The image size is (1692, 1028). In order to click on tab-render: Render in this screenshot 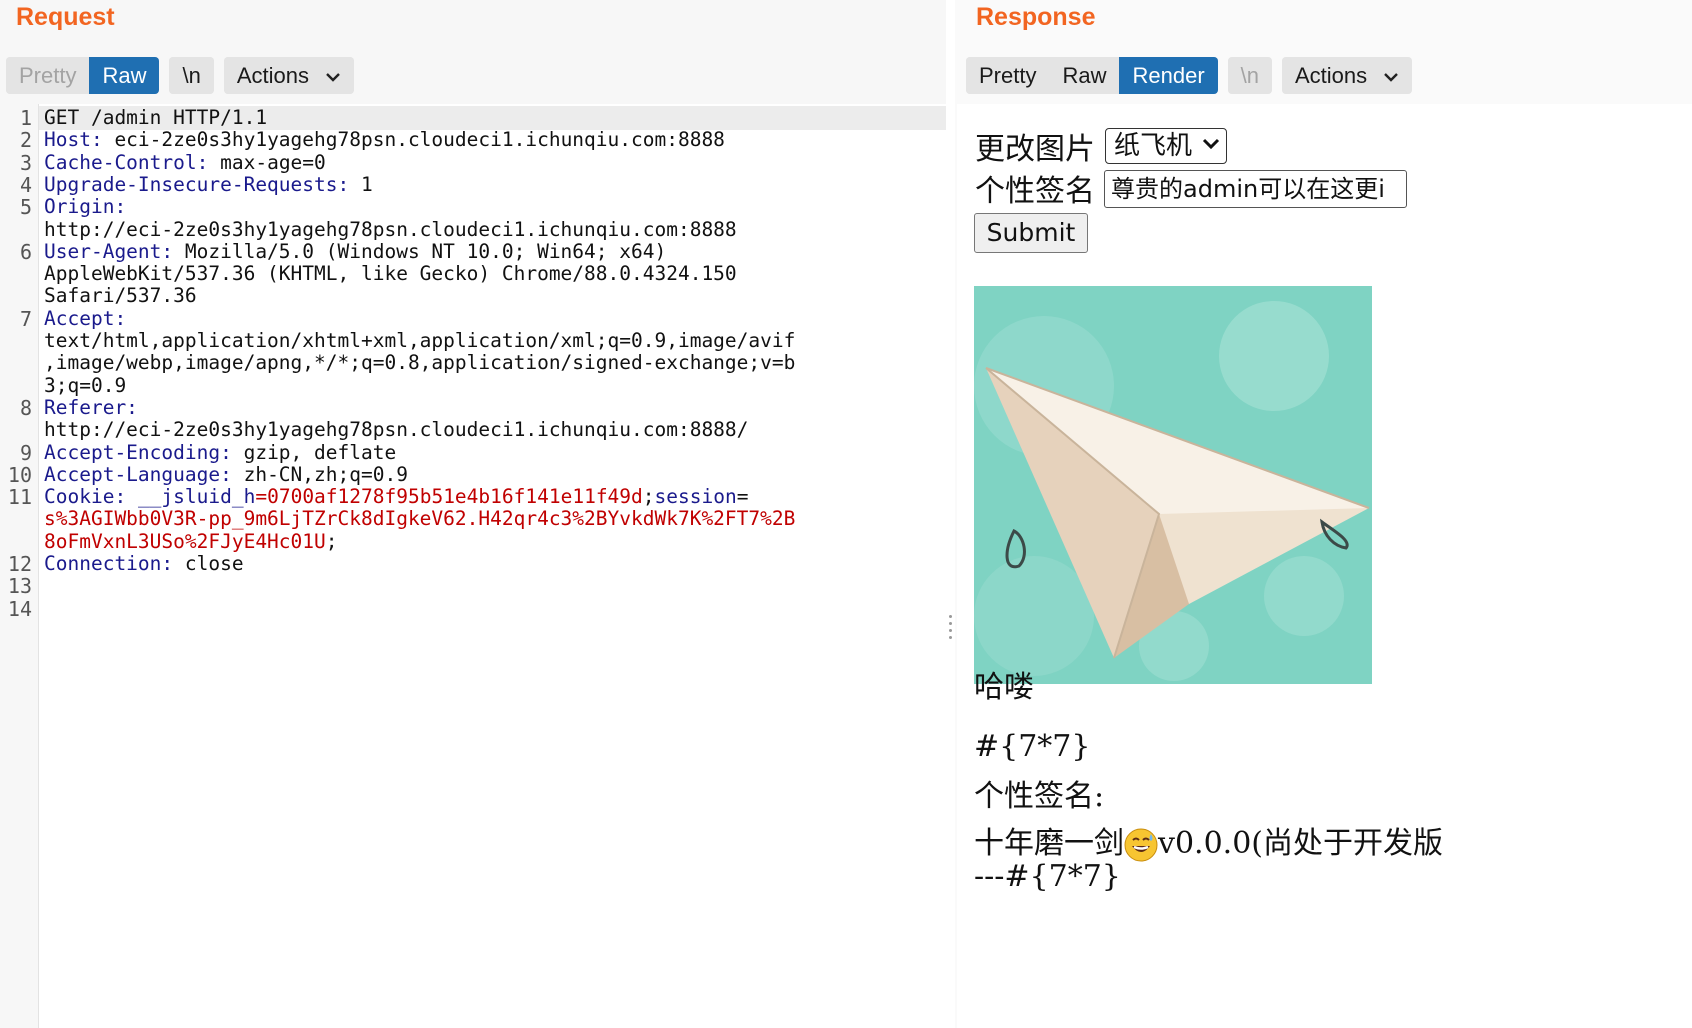, I will do `click(1168, 75)`.